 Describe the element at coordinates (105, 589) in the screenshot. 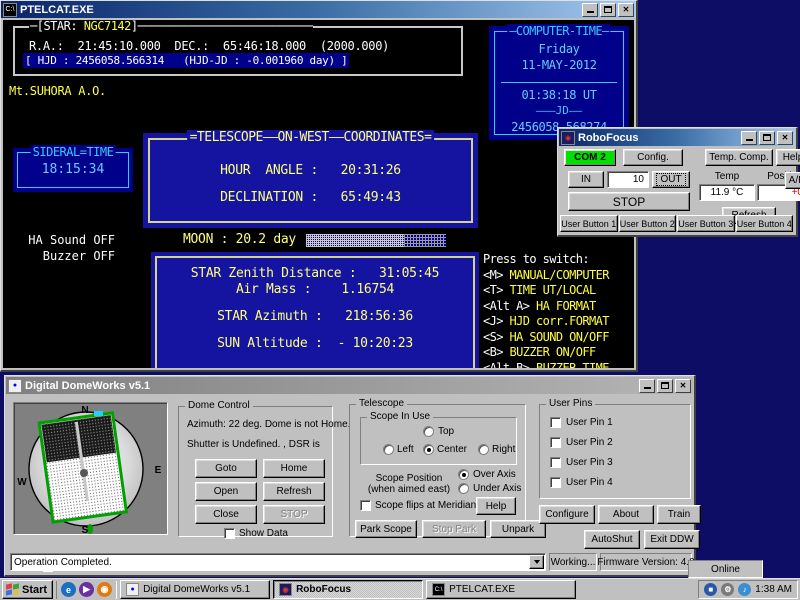

I see `browser-icon: ◉` at that location.